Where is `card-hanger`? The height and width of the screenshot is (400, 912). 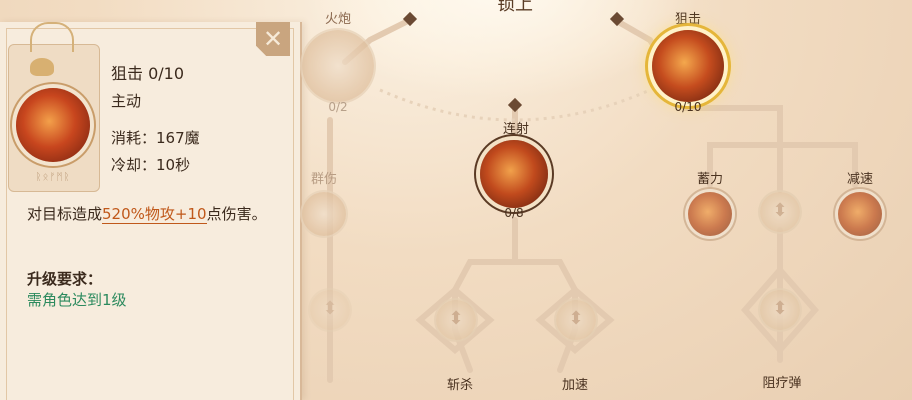 card-hanger is located at coordinates (52, 37).